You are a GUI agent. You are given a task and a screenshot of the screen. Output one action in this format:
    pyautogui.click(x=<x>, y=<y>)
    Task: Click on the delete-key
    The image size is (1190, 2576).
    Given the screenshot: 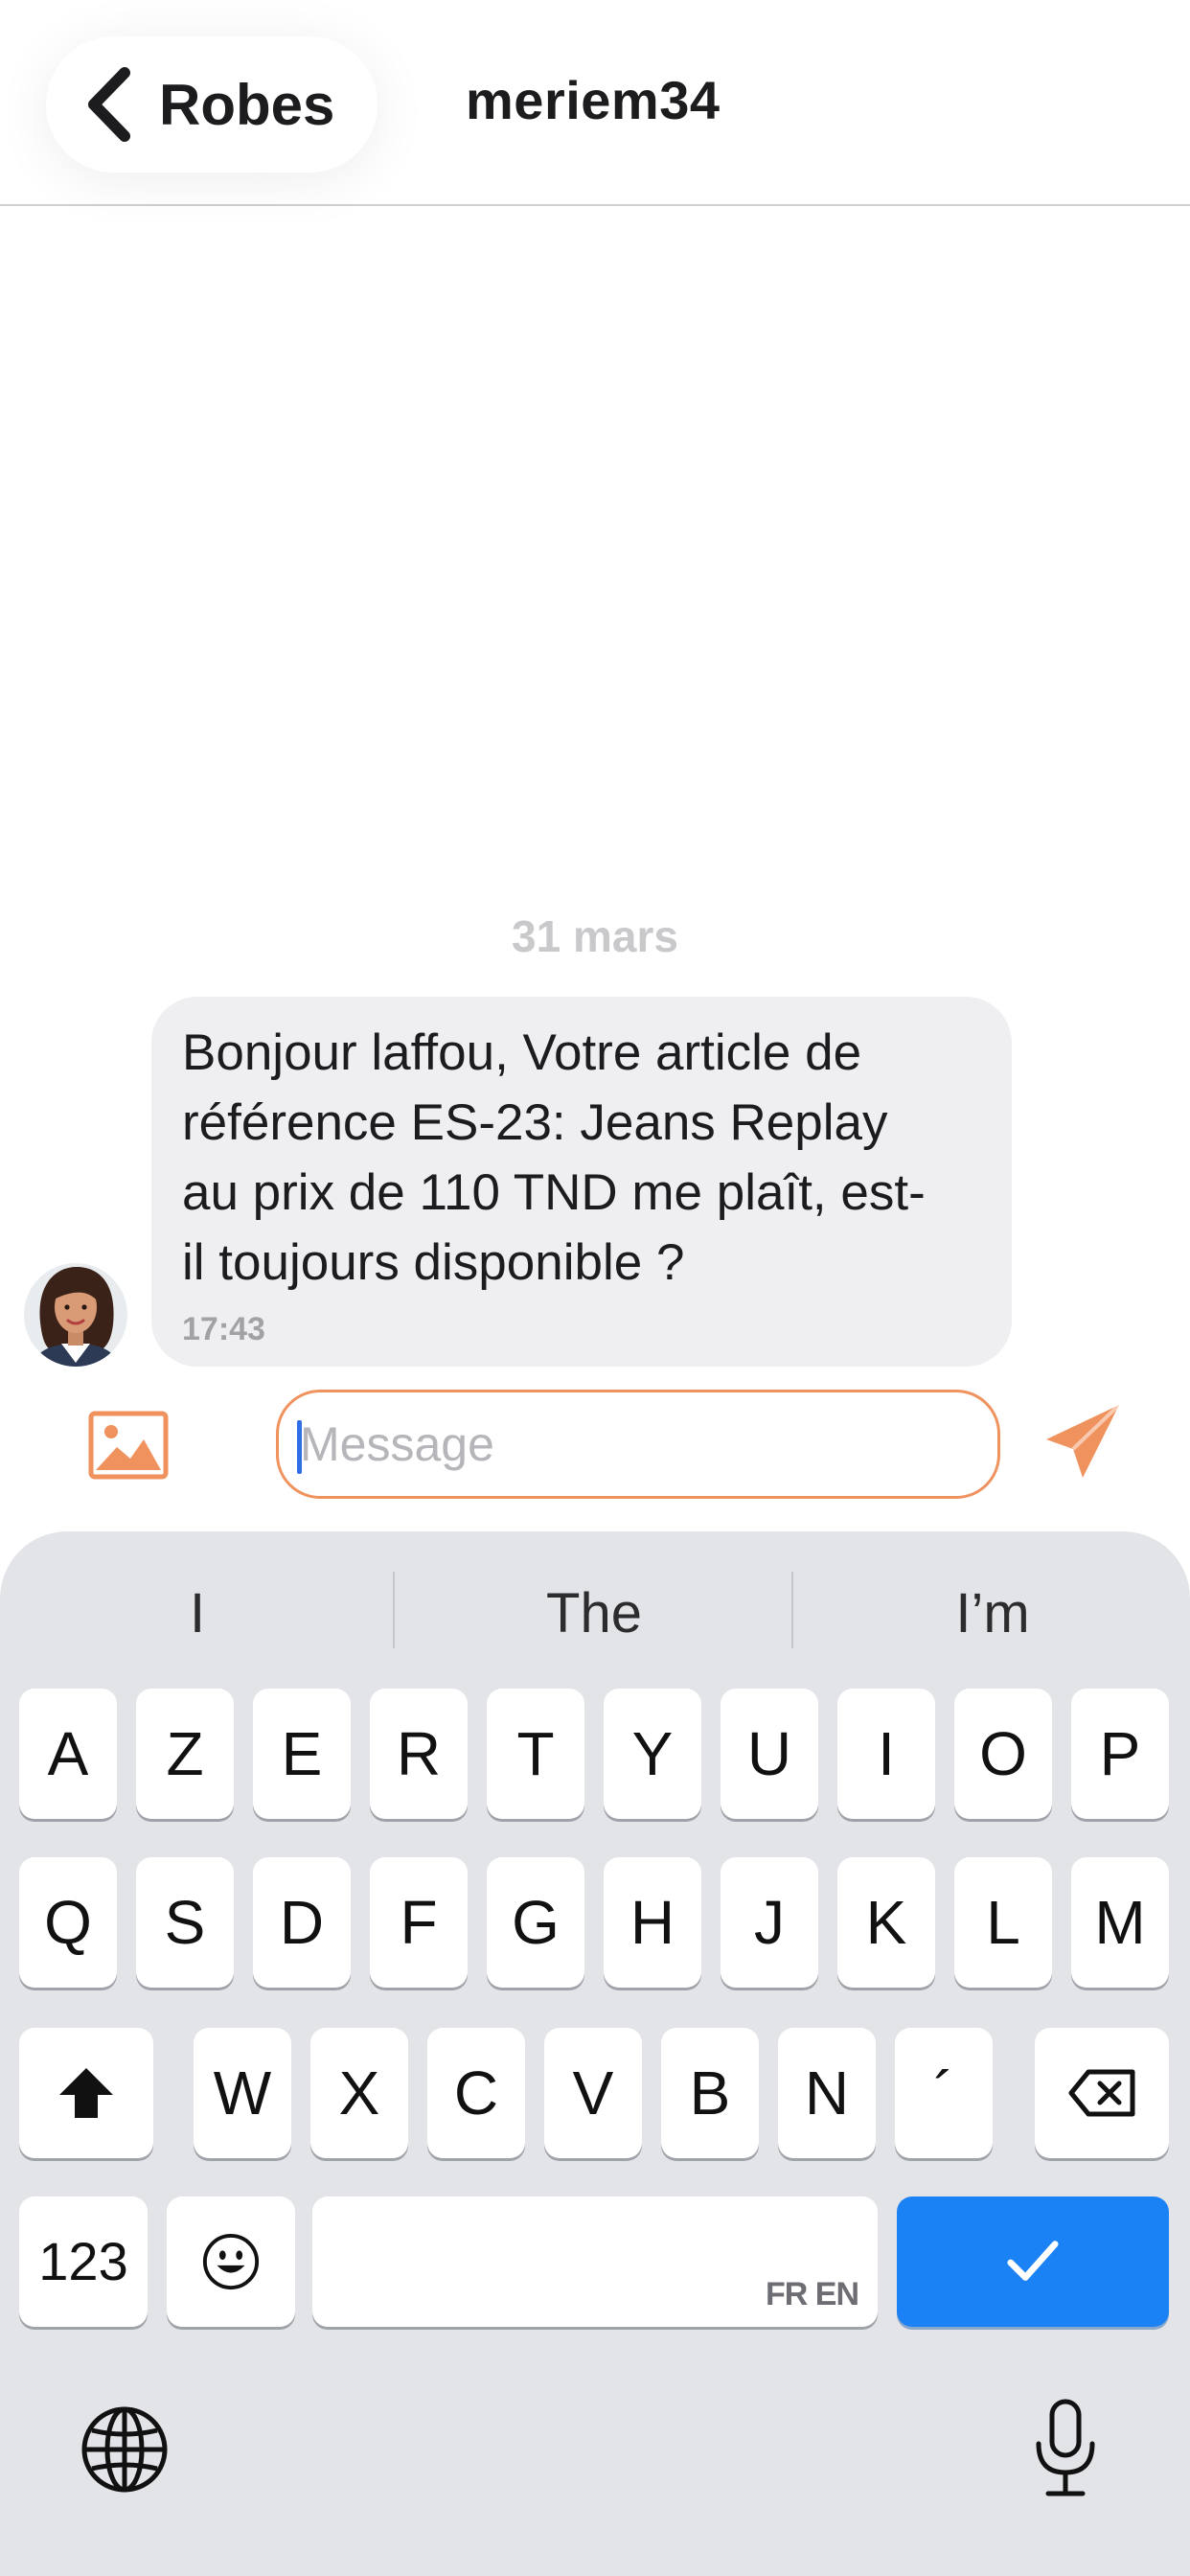 What is the action you would take?
    pyautogui.click(x=1102, y=2093)
    